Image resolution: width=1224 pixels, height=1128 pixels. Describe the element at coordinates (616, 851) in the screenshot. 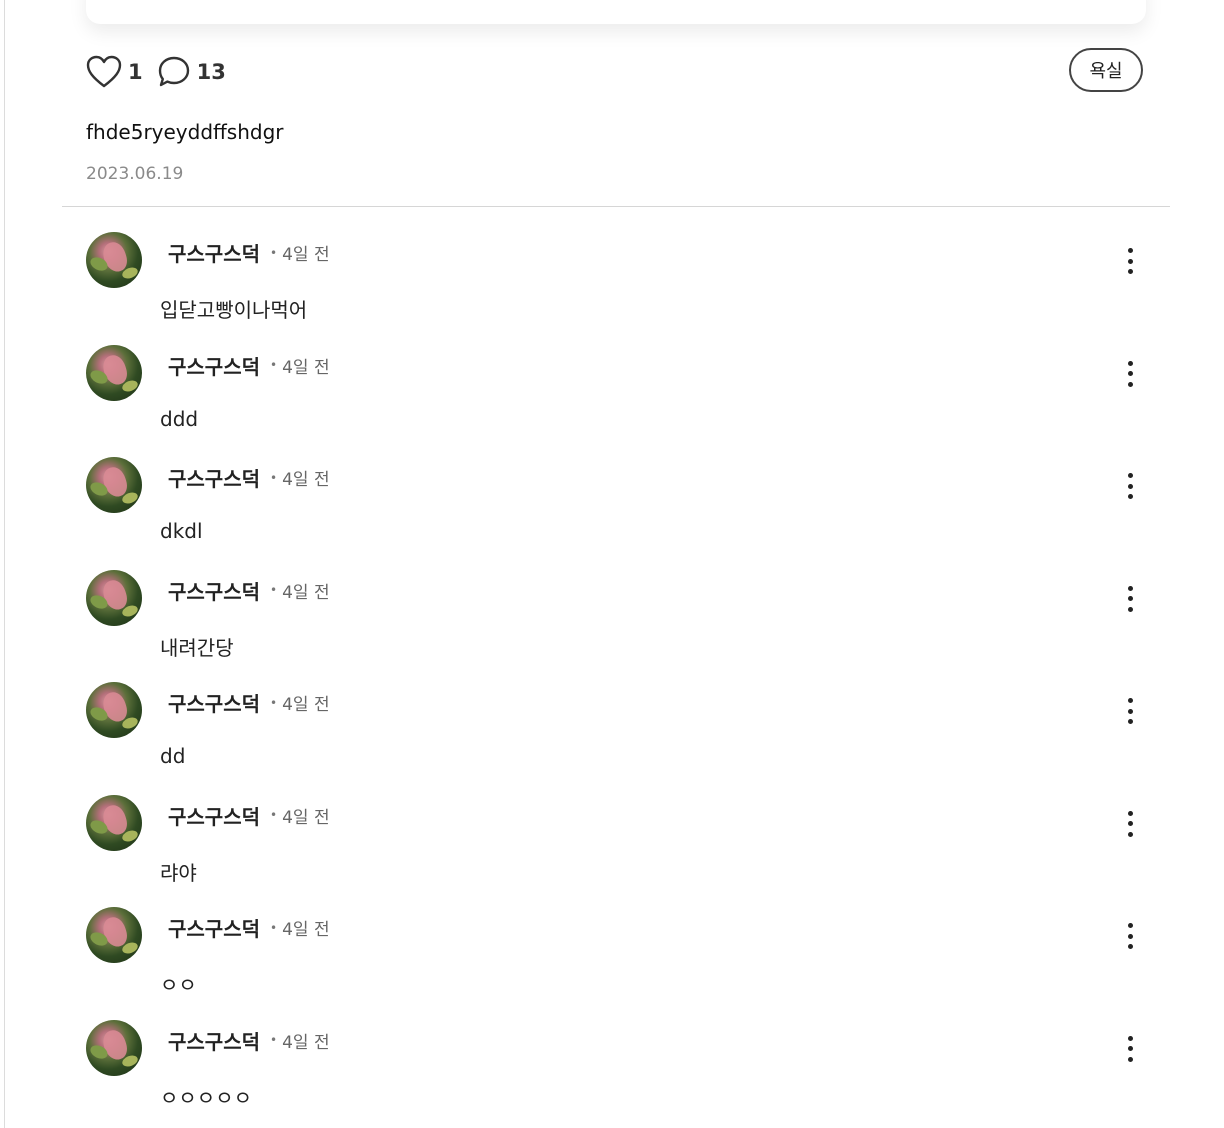

I see `comment-item: 구스구스덕 • 4일 전 랴야` at that location.